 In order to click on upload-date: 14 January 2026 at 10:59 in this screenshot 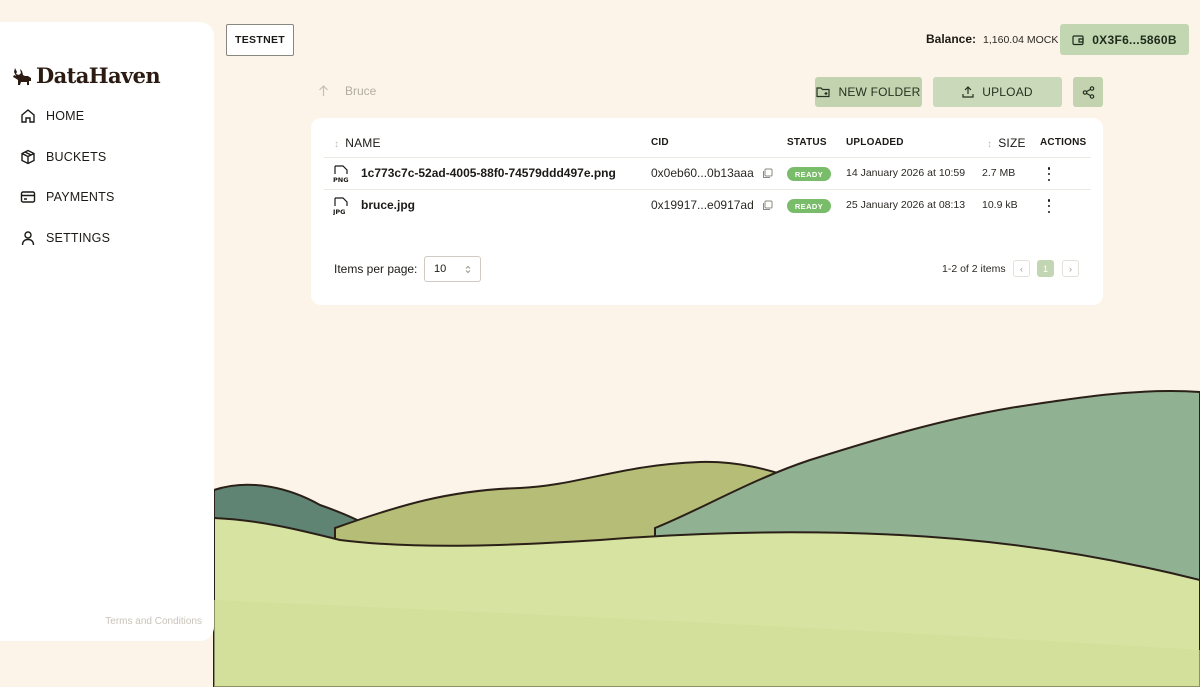, I will do `click(906, 173)`.